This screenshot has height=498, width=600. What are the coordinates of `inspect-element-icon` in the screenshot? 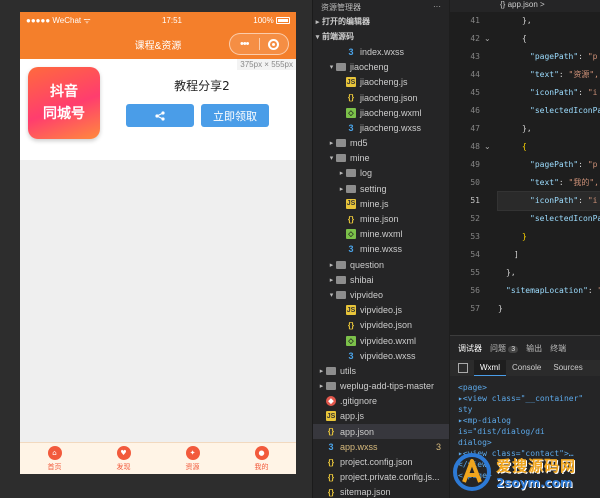 It's located at (463, 368).